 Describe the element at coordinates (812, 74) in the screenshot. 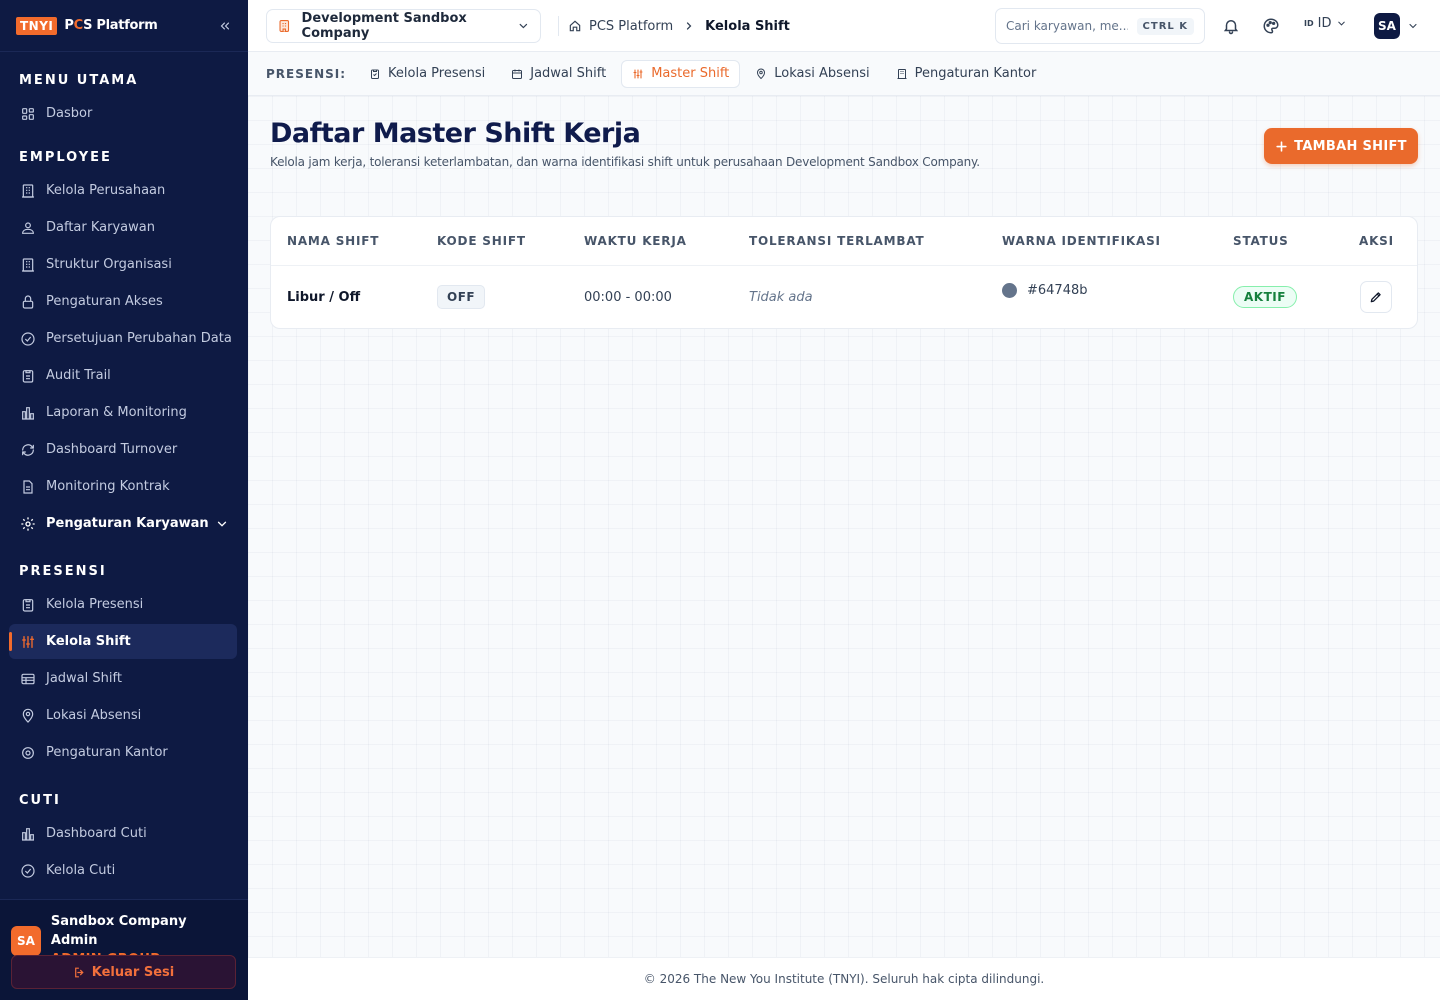

I see `tab-lokasi-absensi: Lokasi Absensi` at that location.